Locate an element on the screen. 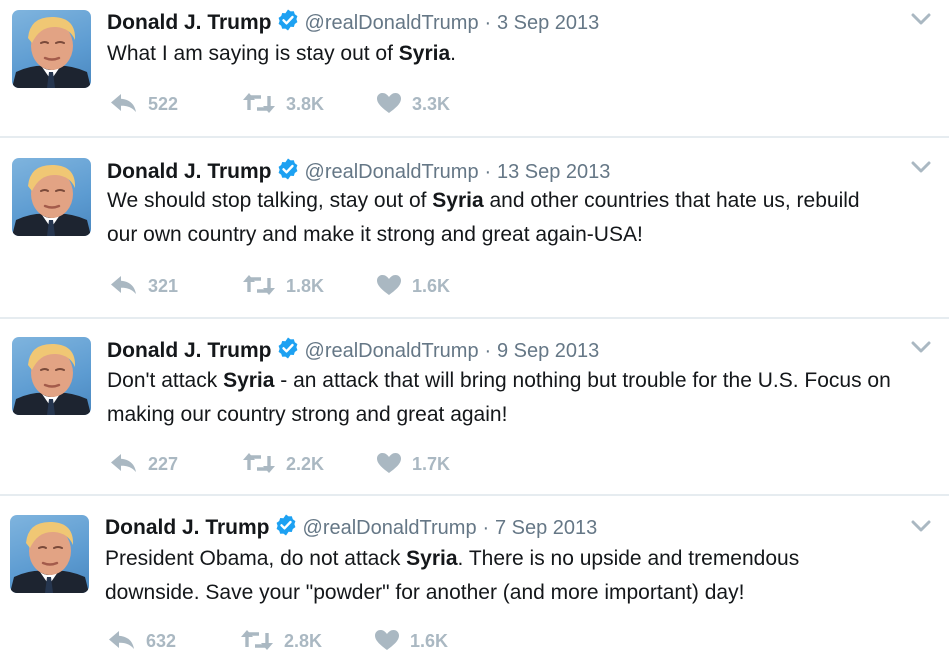 This screenshot has width=949, height=664. reply-button: 227 is located at coordinates (144, 464).